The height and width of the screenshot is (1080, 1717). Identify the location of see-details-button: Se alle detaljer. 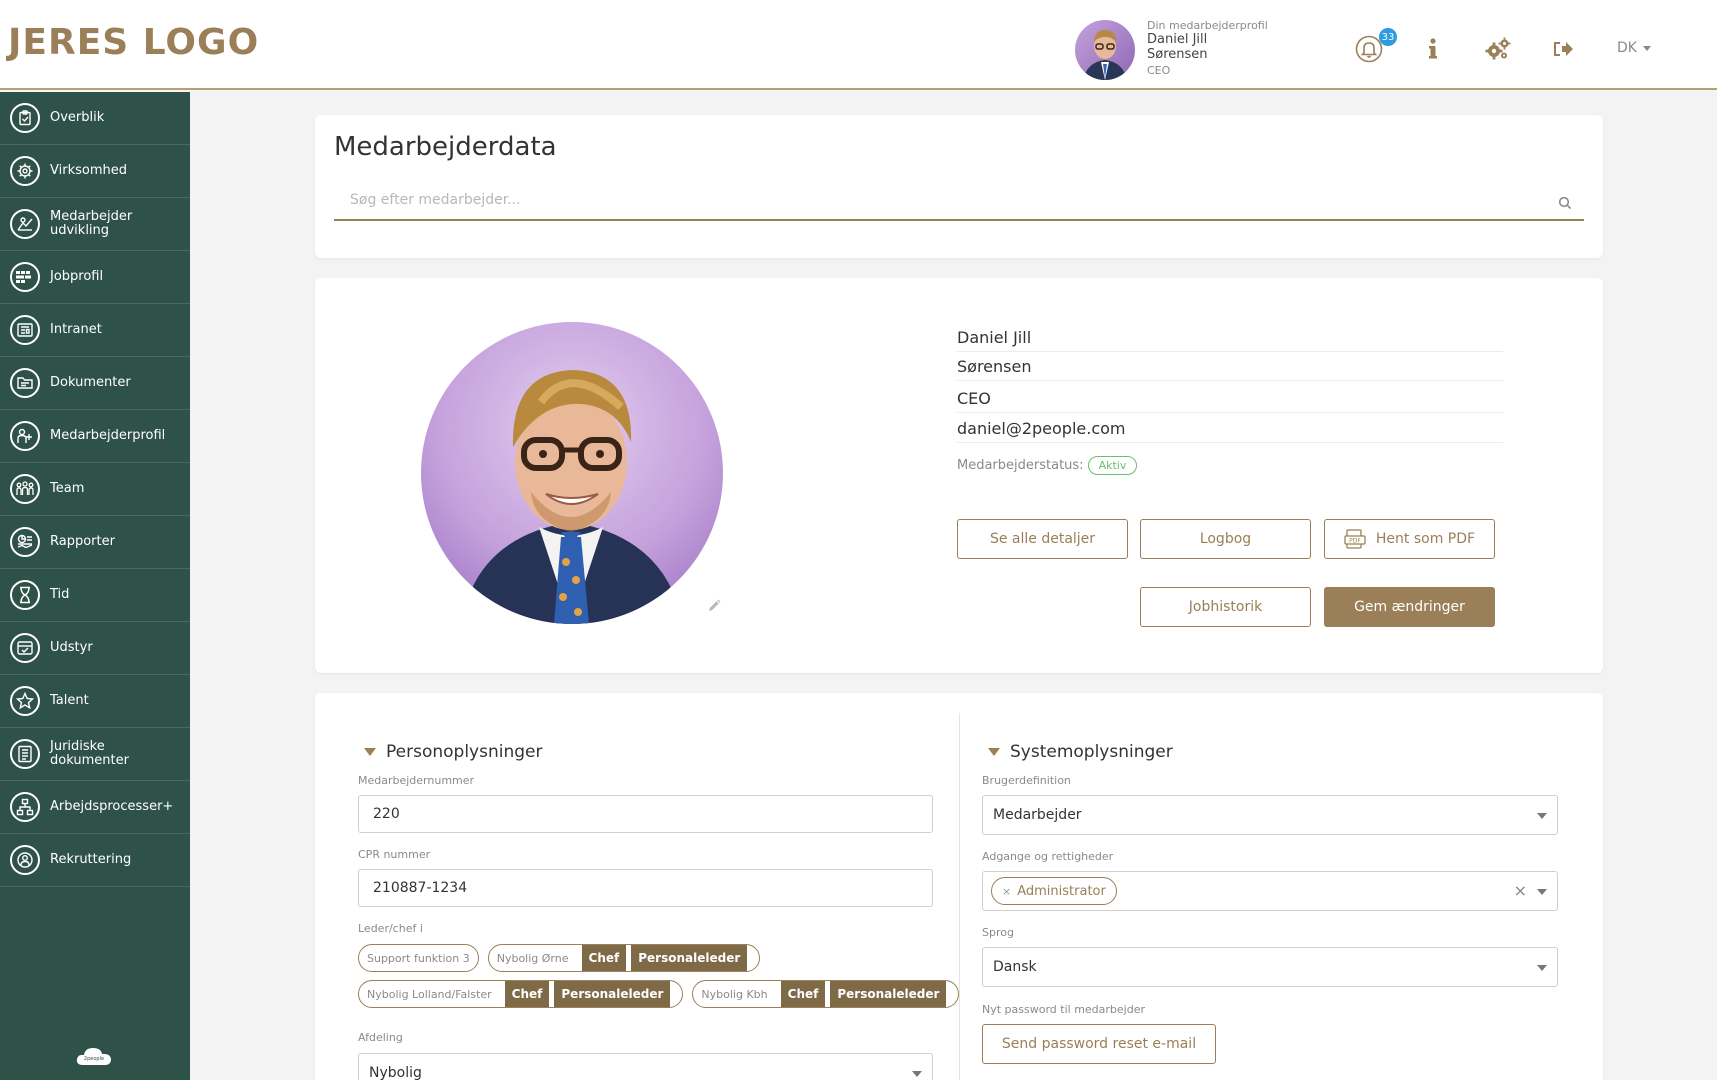
(1042, 539).